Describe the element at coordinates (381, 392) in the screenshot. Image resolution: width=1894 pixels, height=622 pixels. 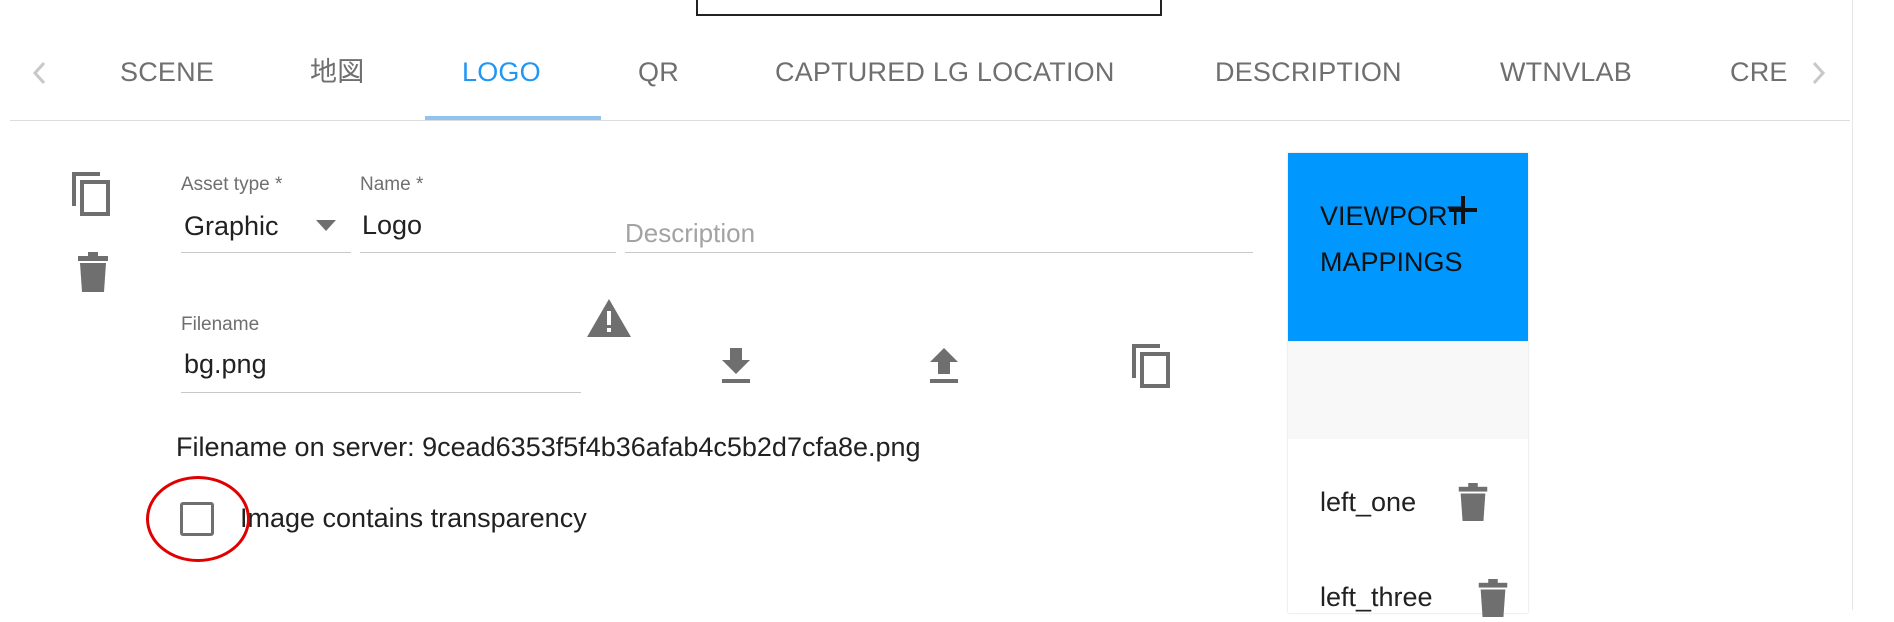
I see `filename-underline` at that location.